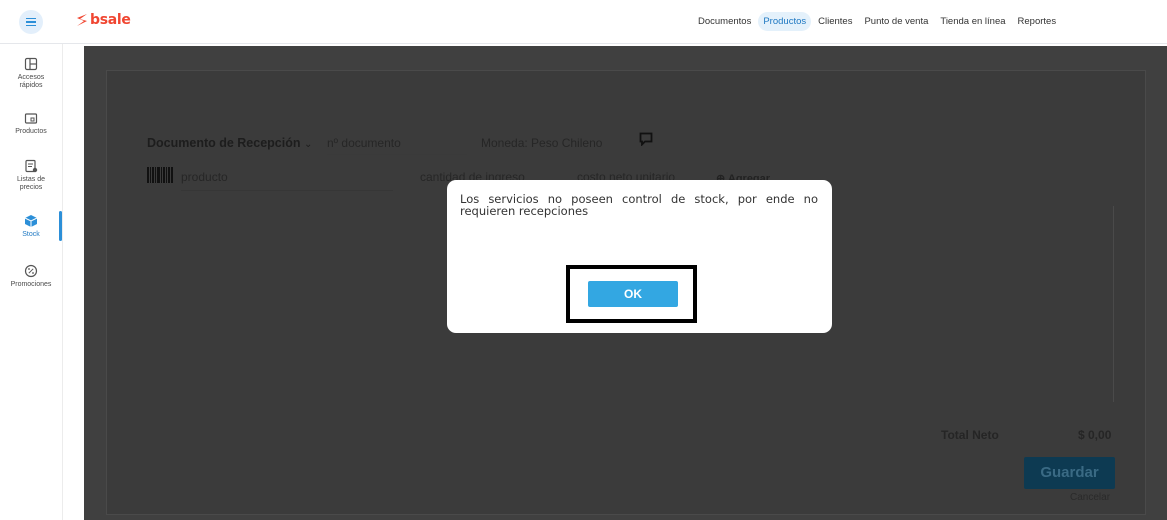 This screenshot has width=1167, height=520. I want to click on logo-text: bsale, so click(110, 20).